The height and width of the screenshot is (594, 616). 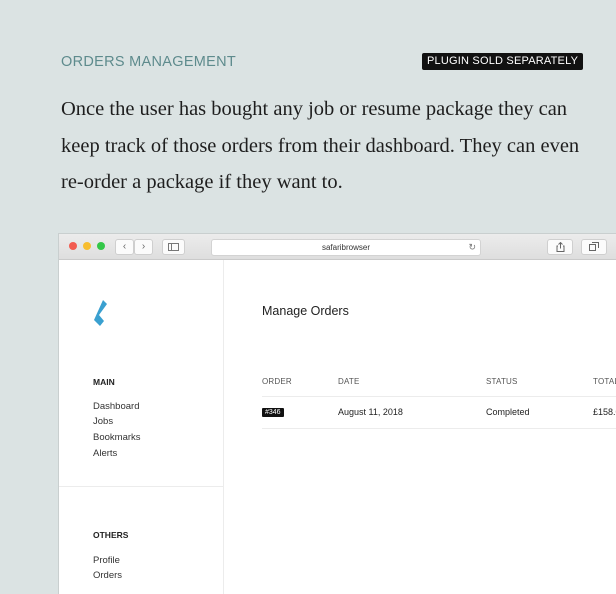 I want to click on sidebar-item-alerts: Alerts, so click(x=105, y=453).